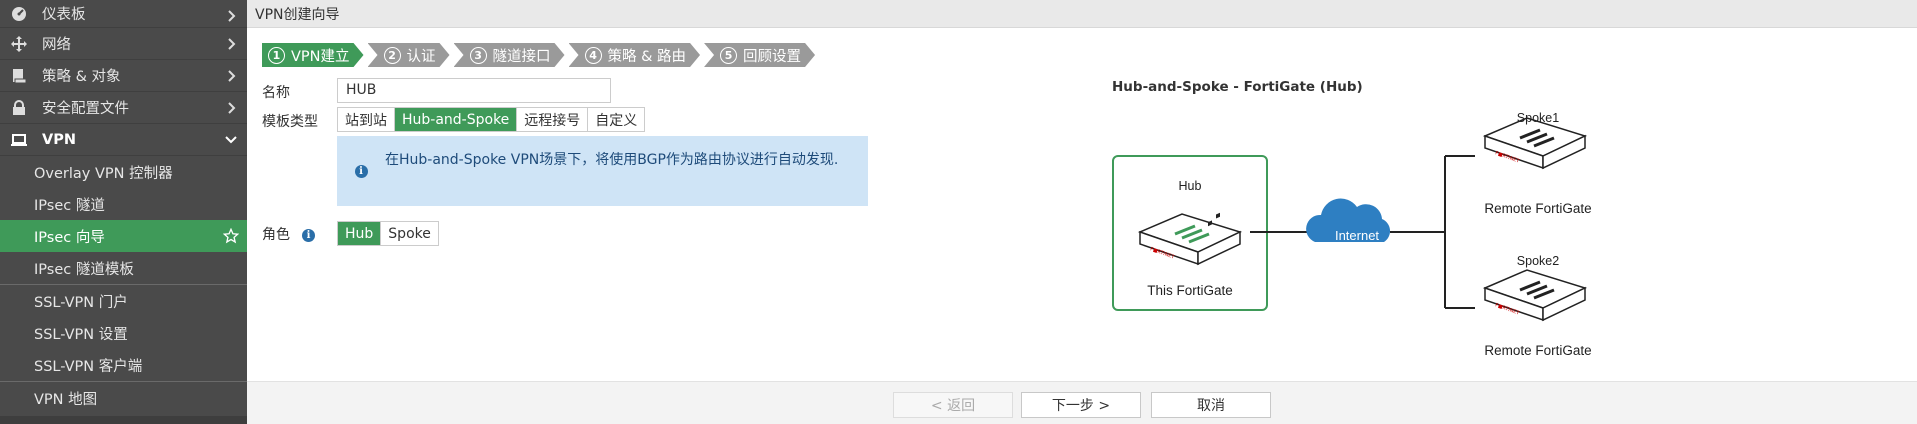 Image resolution: width=1917 pixels, height=424 pixels. What do you see at coordinates (123, 14) in the screenshot?
I see `sidebar-item-dashboard: 仪表板` at bounding box center [123, 14].